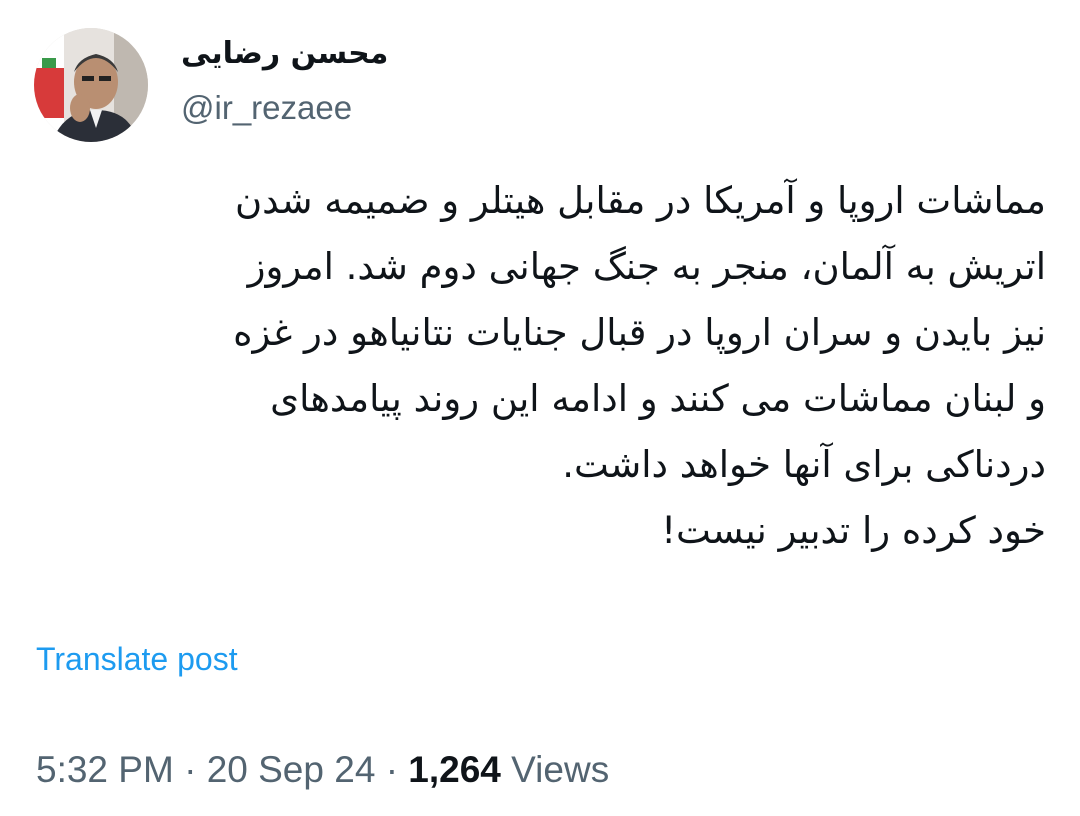  What do you see at coordinates (137, 659) in the screenshot?
I see `translate-post-link: Translate post` at bounding box center [137, 659].